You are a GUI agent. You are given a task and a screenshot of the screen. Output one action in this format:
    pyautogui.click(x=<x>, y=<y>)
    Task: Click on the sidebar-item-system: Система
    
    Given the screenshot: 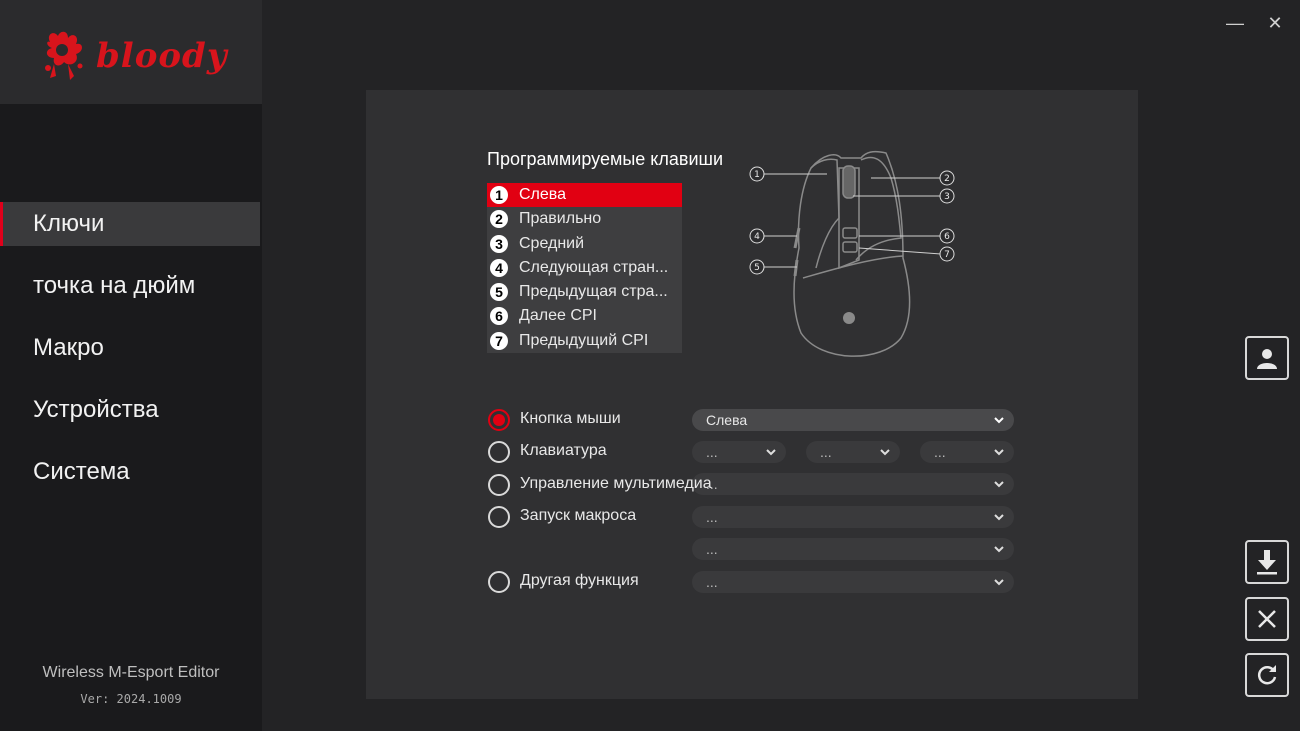 What is the action you would take?
    pyautogui.click(x=131, y=472)
    